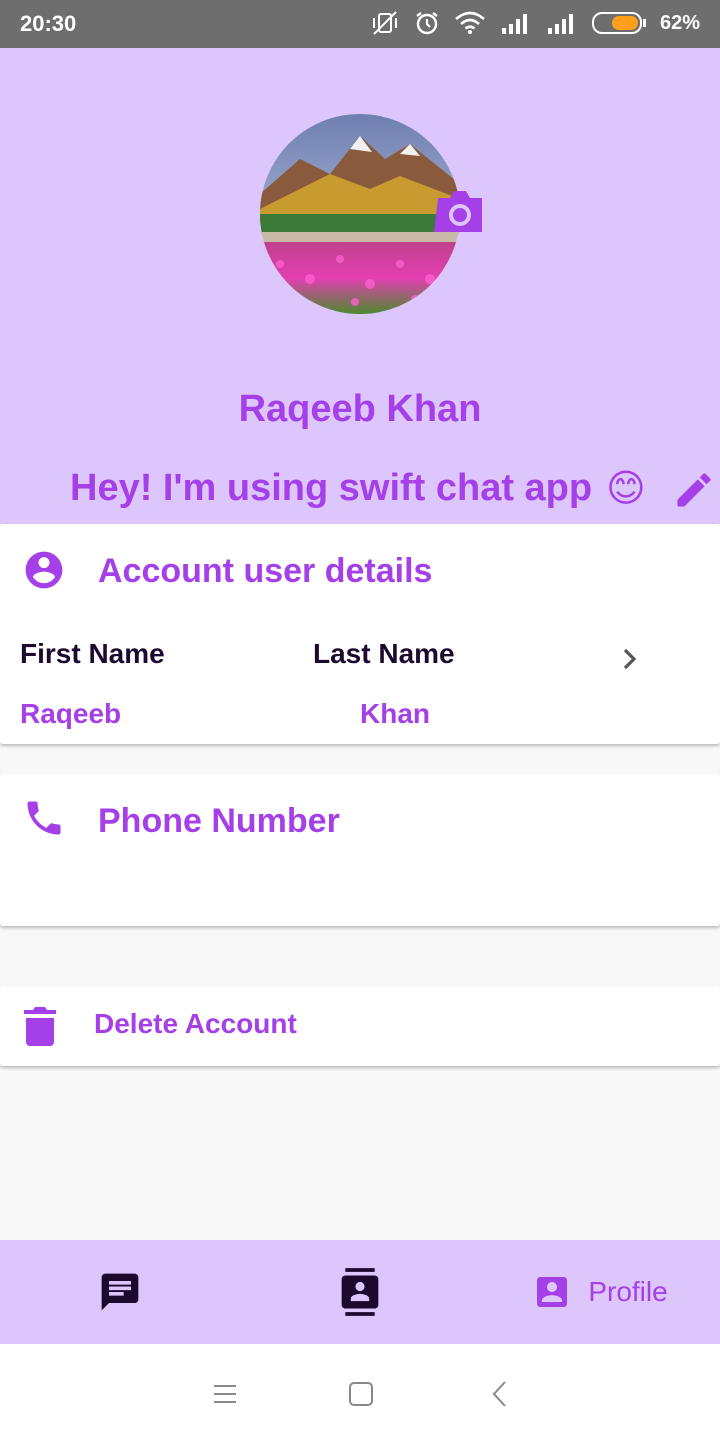 This screenshot has width=720, height=1440. I want to click on avatar, so click(360, 214).